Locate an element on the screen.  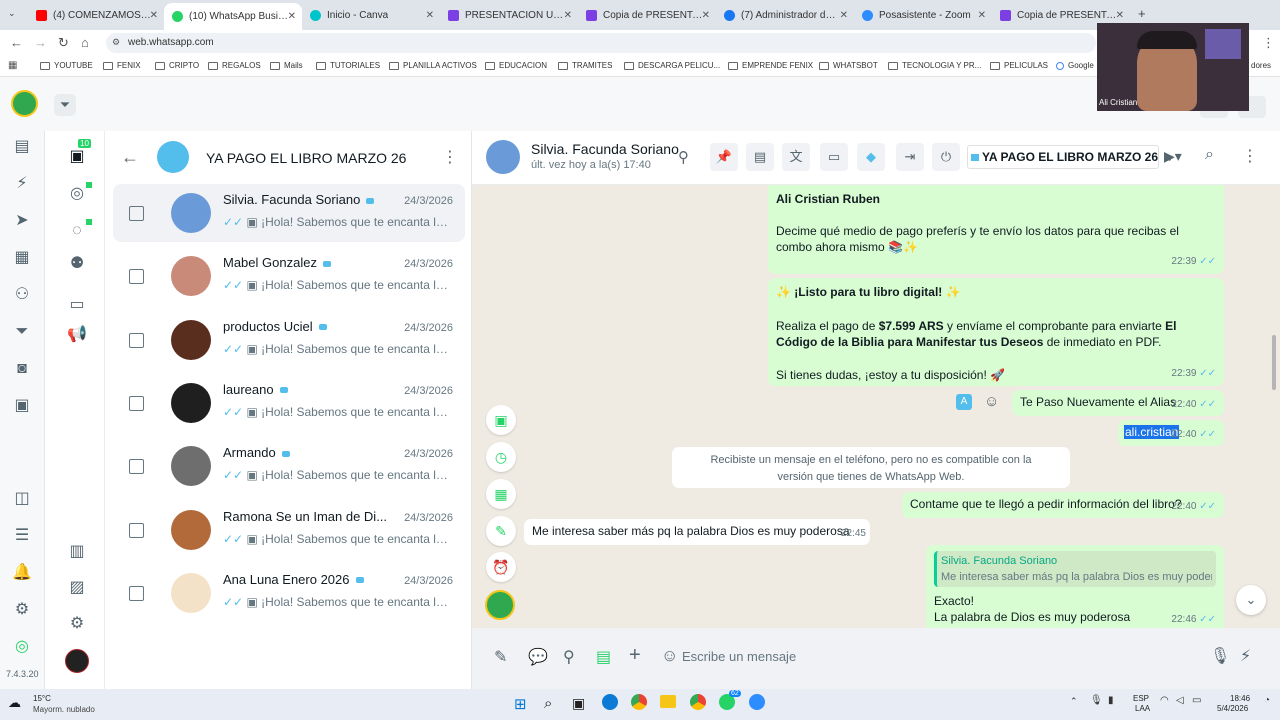
weather-temp: 15°C is located at coordinates (42, 698).